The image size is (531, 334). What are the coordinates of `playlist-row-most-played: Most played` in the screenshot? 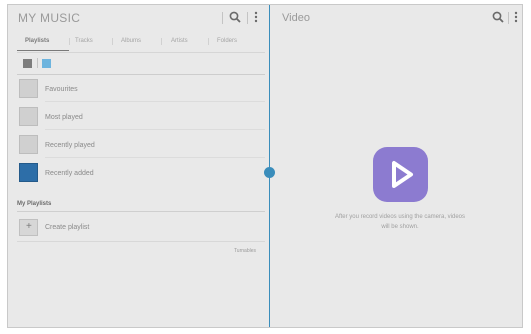 It's located at (138, 117).